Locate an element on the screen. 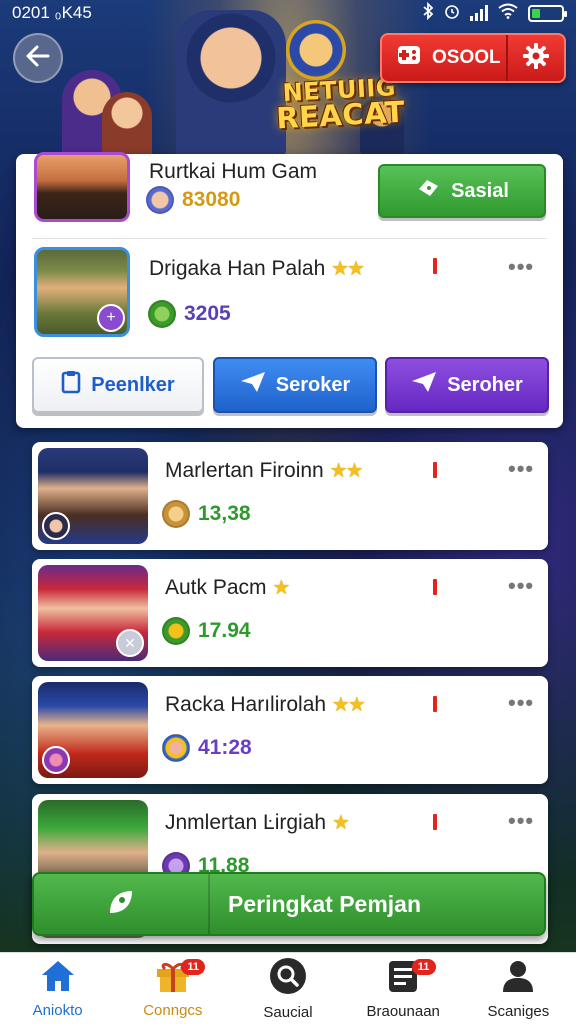 This screenshot has height=1024, width=576. nav-search-label: Saucial is located at coordinates (288, 1012).